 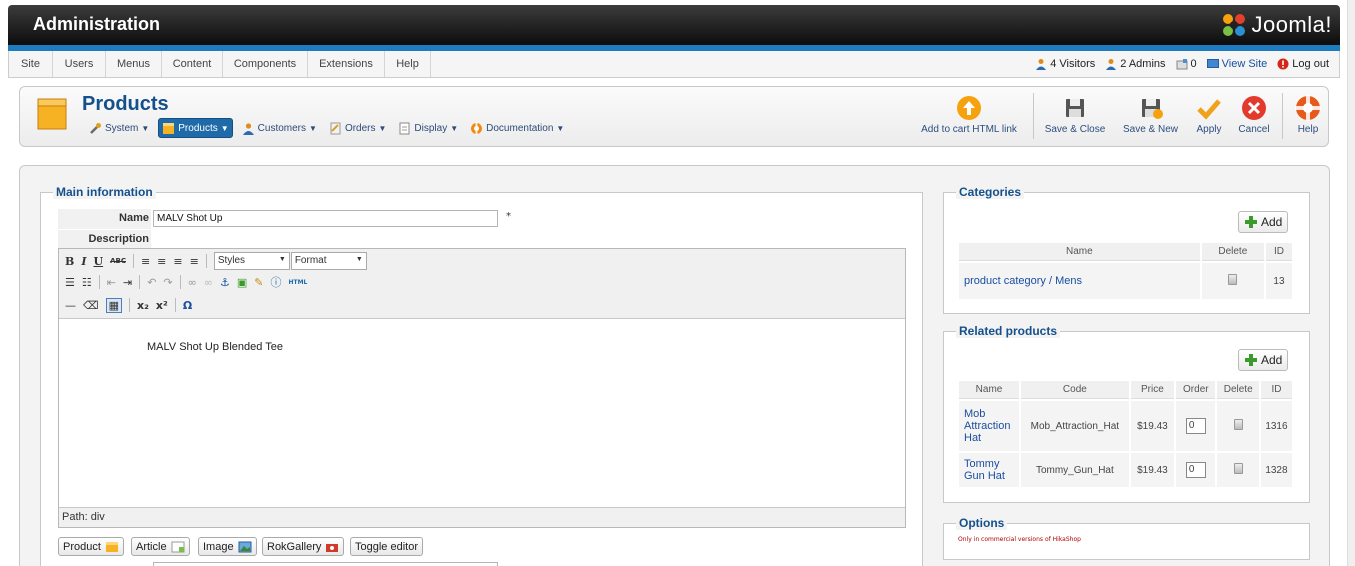 I want to click on superscript-icon: x², so click(x=162, y=305).